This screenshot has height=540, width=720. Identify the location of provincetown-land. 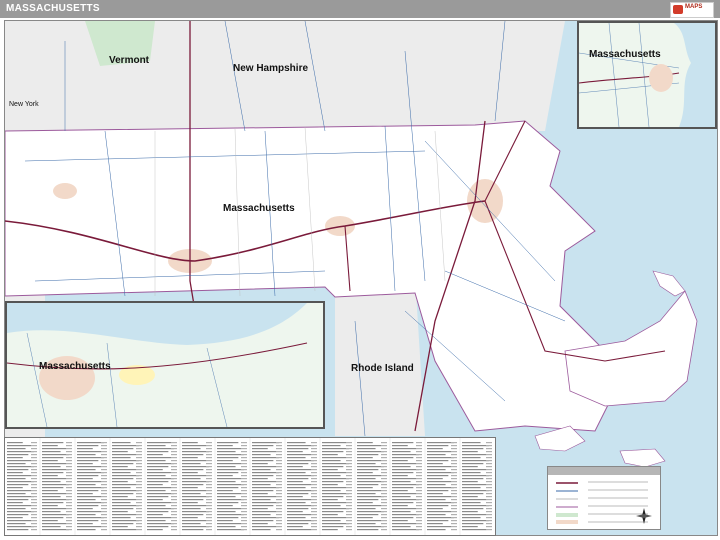
(669, 283).